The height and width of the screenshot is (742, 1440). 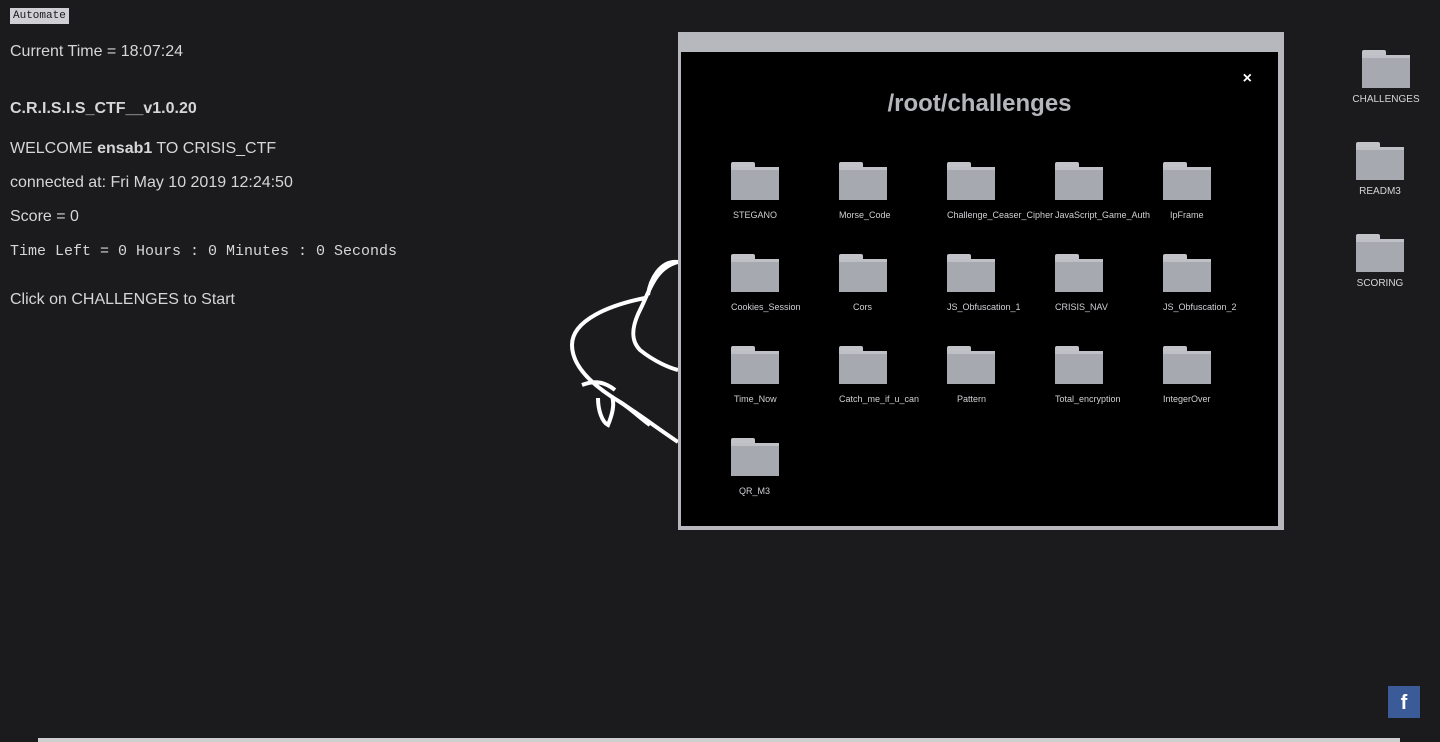 What do you see at coordinates (1380, 283) in the screenshot?
I see `desktop-icon-label: SCORING` at bounding box center [1380, 283].